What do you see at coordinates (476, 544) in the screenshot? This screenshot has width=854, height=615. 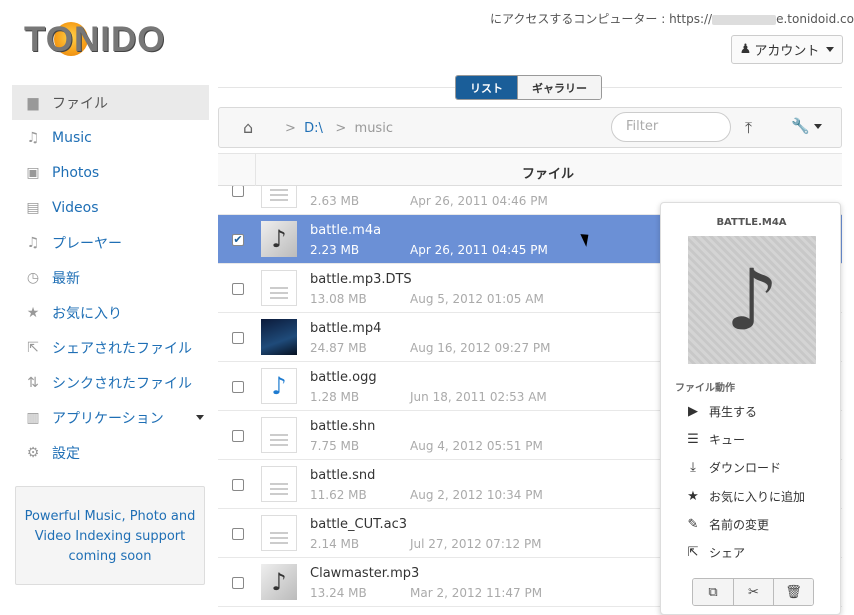 I see `file-date: Jul 27, 2012 07:12 PM` at bounding box center [476, 544].